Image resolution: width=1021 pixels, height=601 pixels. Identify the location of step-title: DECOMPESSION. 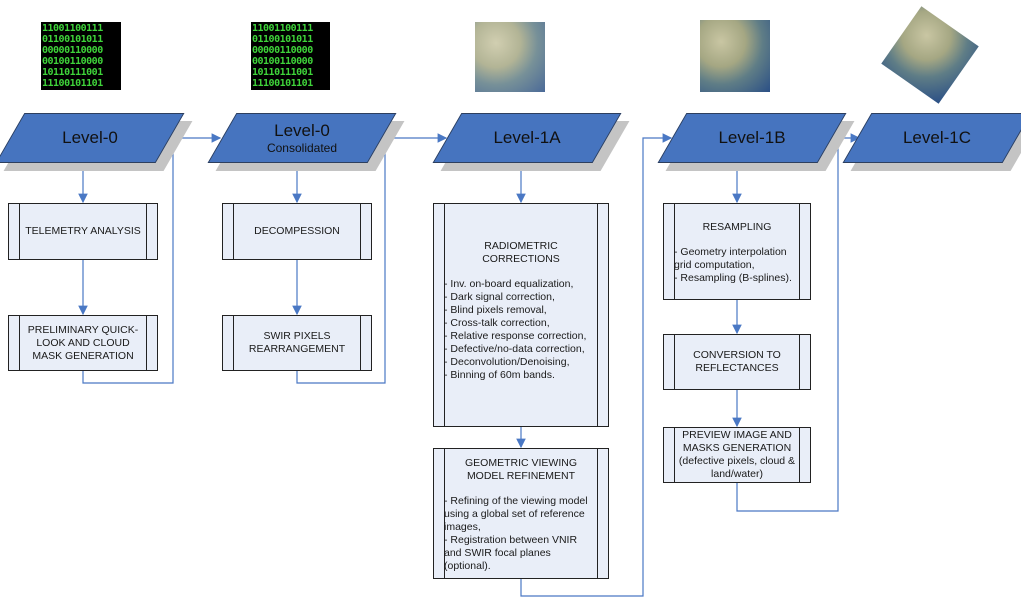
(297, 231).